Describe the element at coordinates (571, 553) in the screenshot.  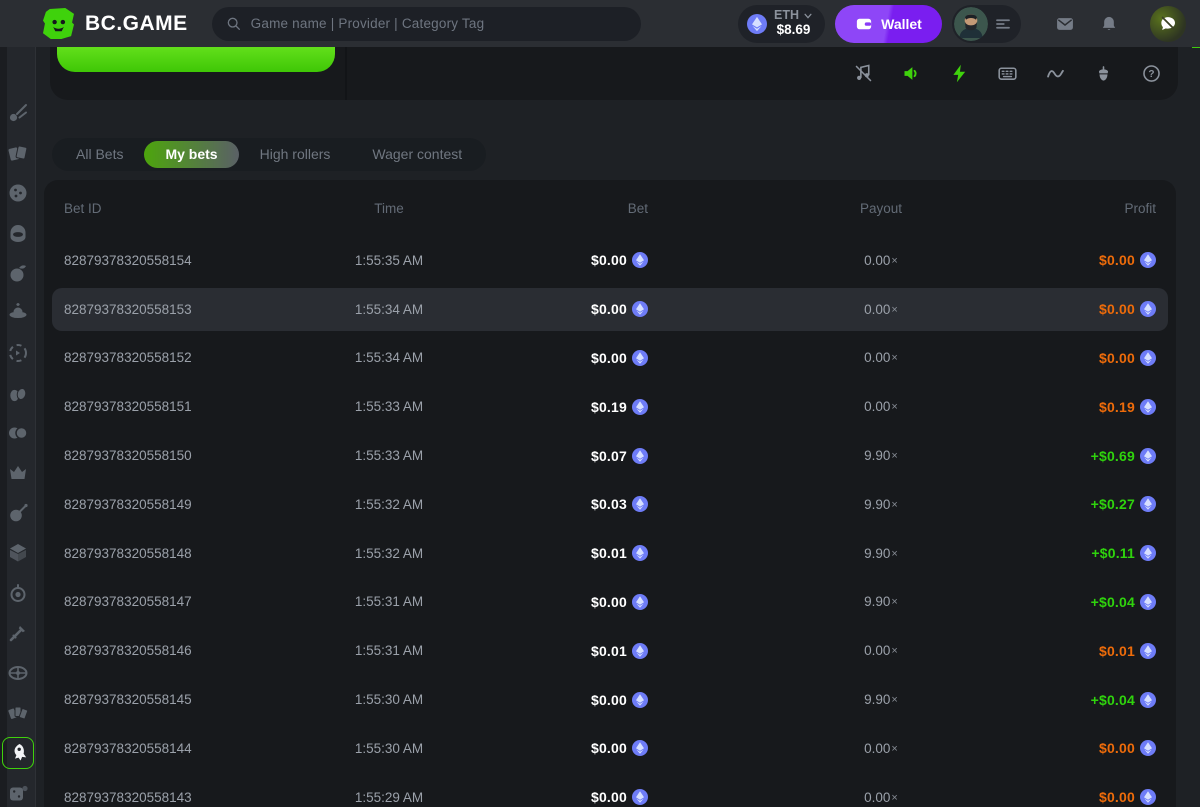
I see `bet-amount: $0.01` at that location.